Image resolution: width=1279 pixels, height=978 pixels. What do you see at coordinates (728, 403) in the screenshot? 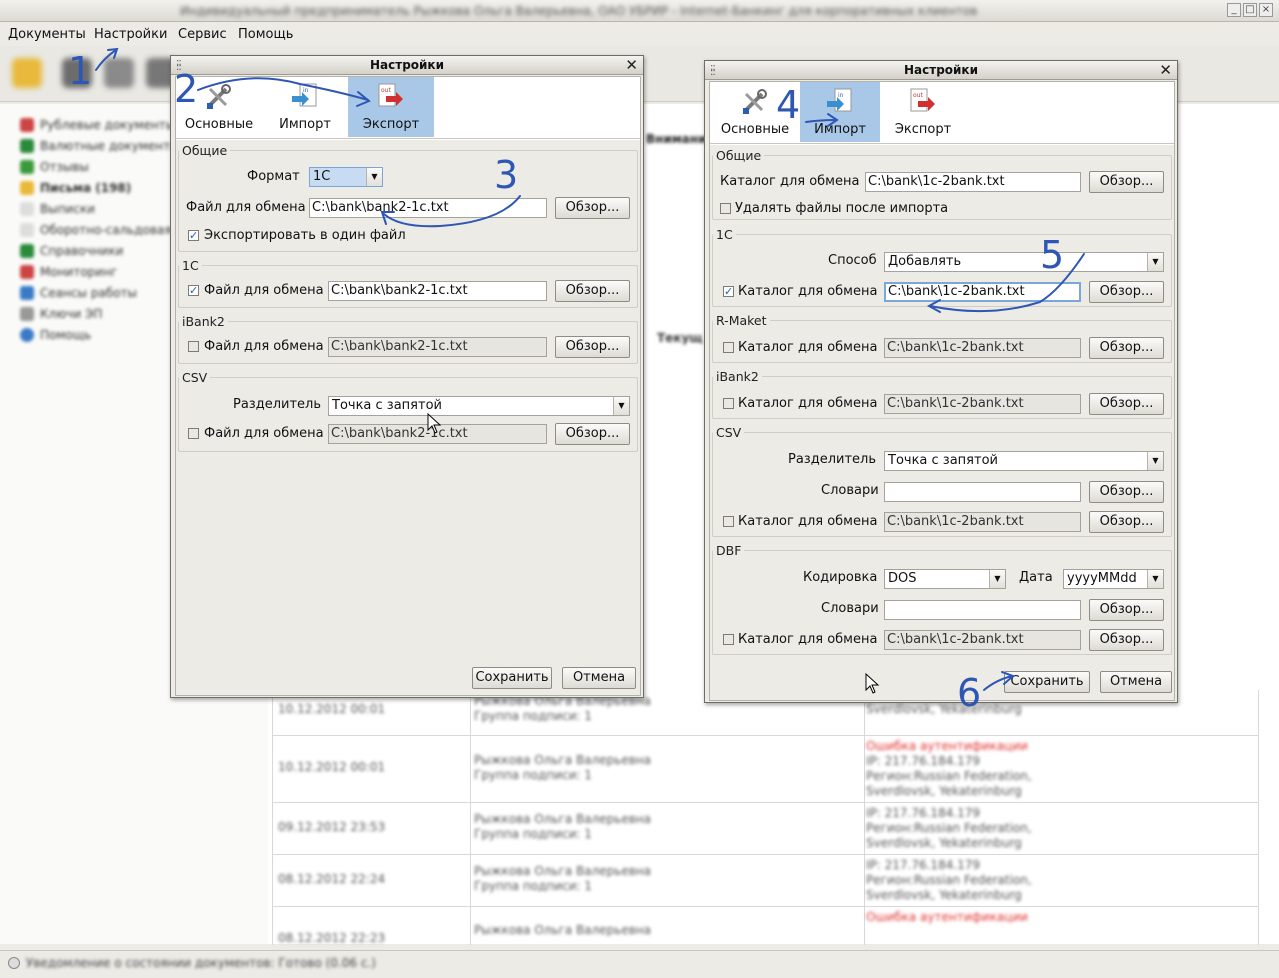
I see `ibank2-dir-checkbox` at bounding box center [728, 403].